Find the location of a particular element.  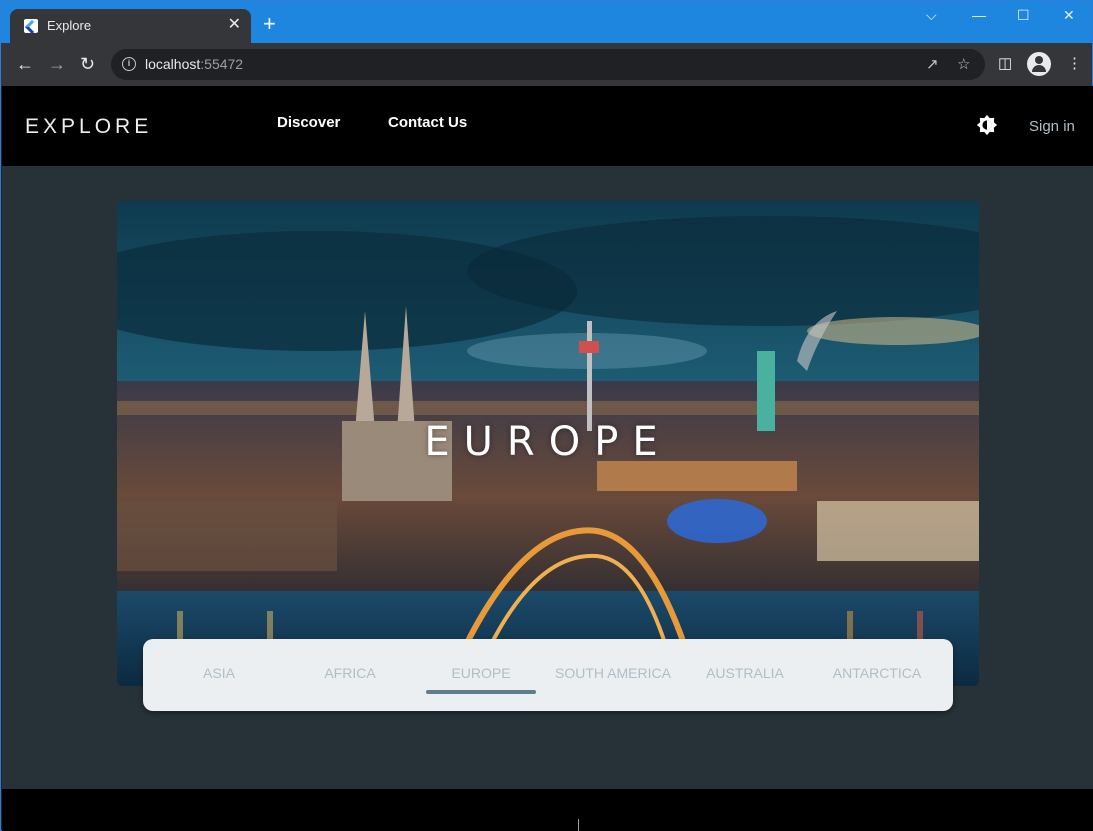

tab-south-america: SOUTH AMERICA is located at coordinates (613, 673).